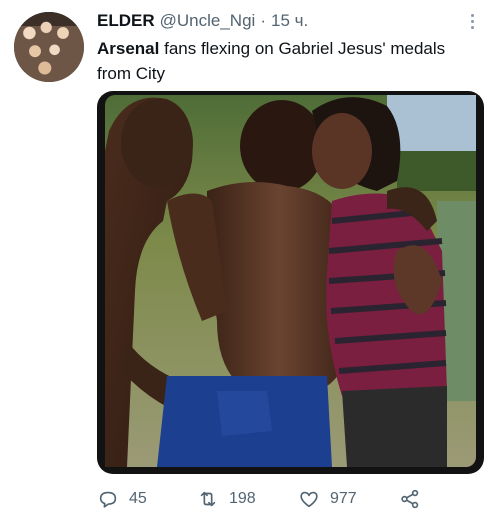  I want to click on tweet-text-bold: Arsenal, so click(128, 48).